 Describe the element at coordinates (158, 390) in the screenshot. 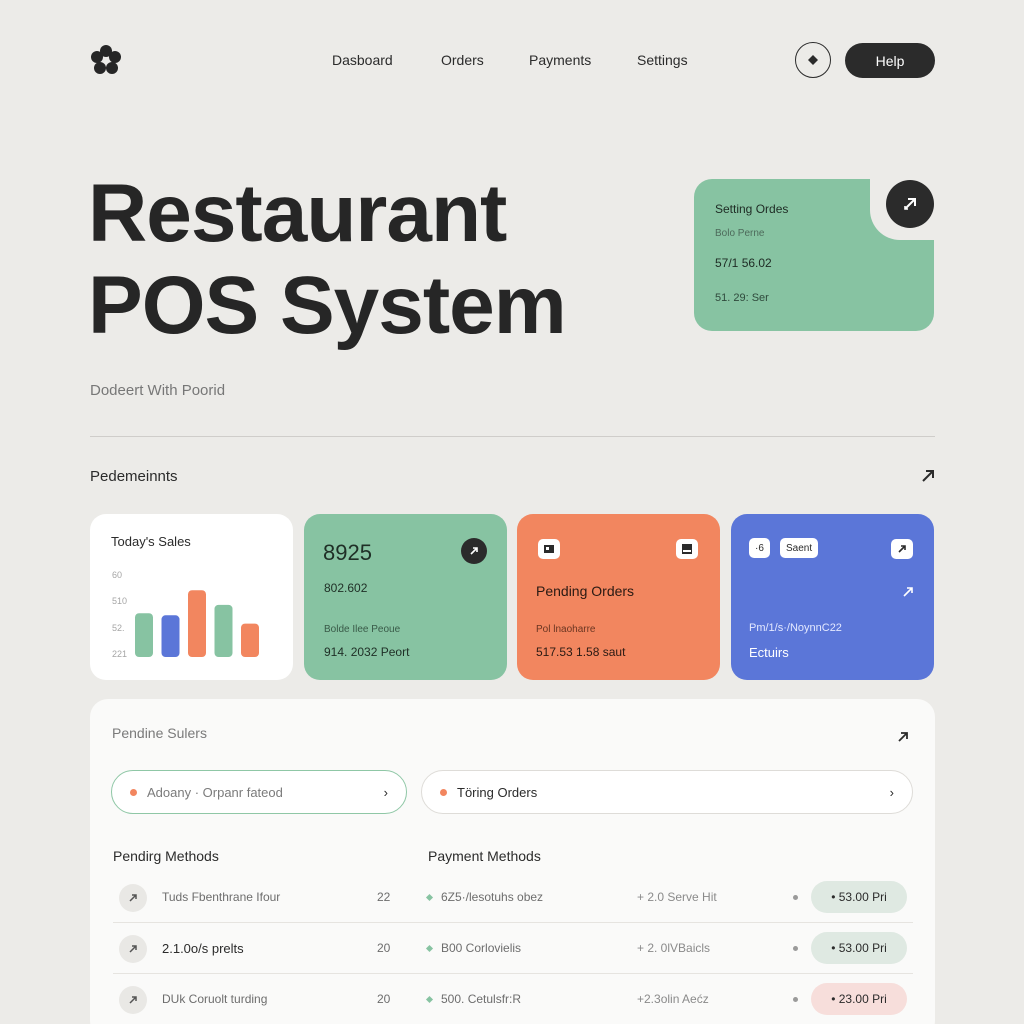

I see `page-subtitle: Dodeert With Poorid` at that location.